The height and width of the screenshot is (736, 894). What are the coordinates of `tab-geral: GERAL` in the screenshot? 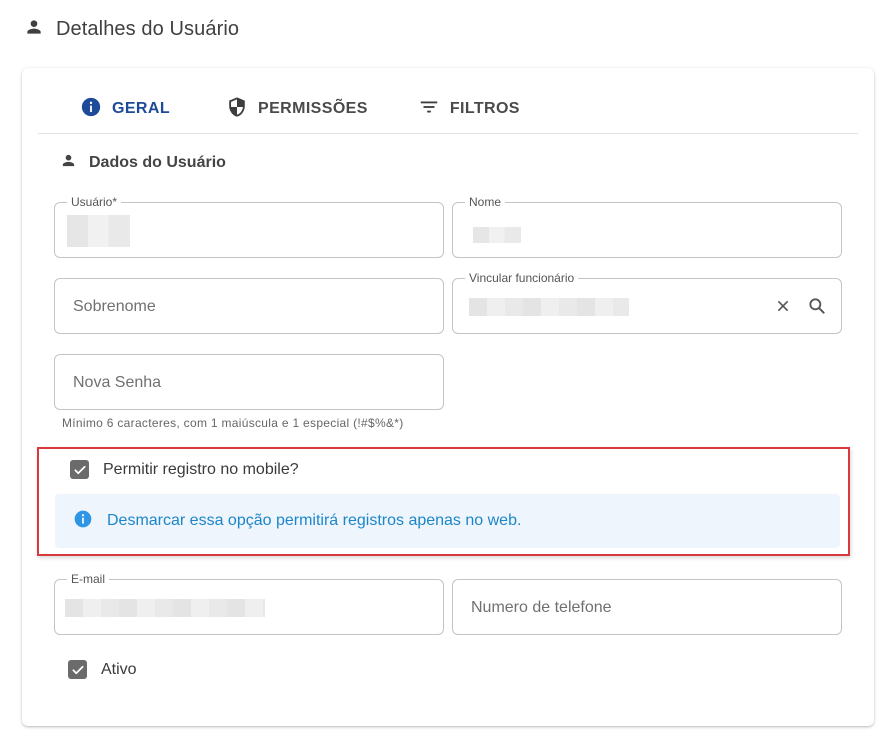 It's located at (125, 109).